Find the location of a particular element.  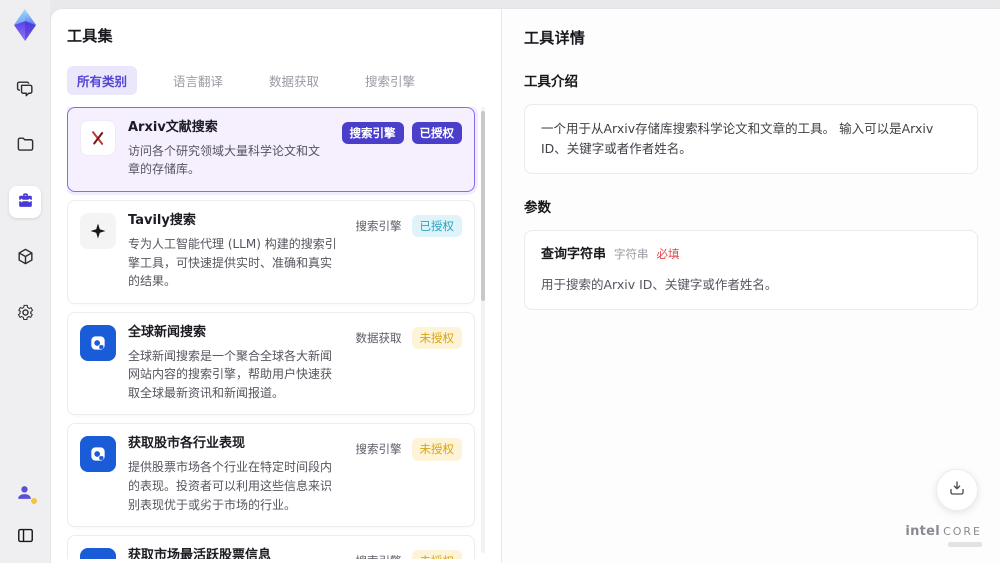

category-tabs: 所有类别 语言翻译 数据获取 搜索引擎 is located at coordinates (276, 80).